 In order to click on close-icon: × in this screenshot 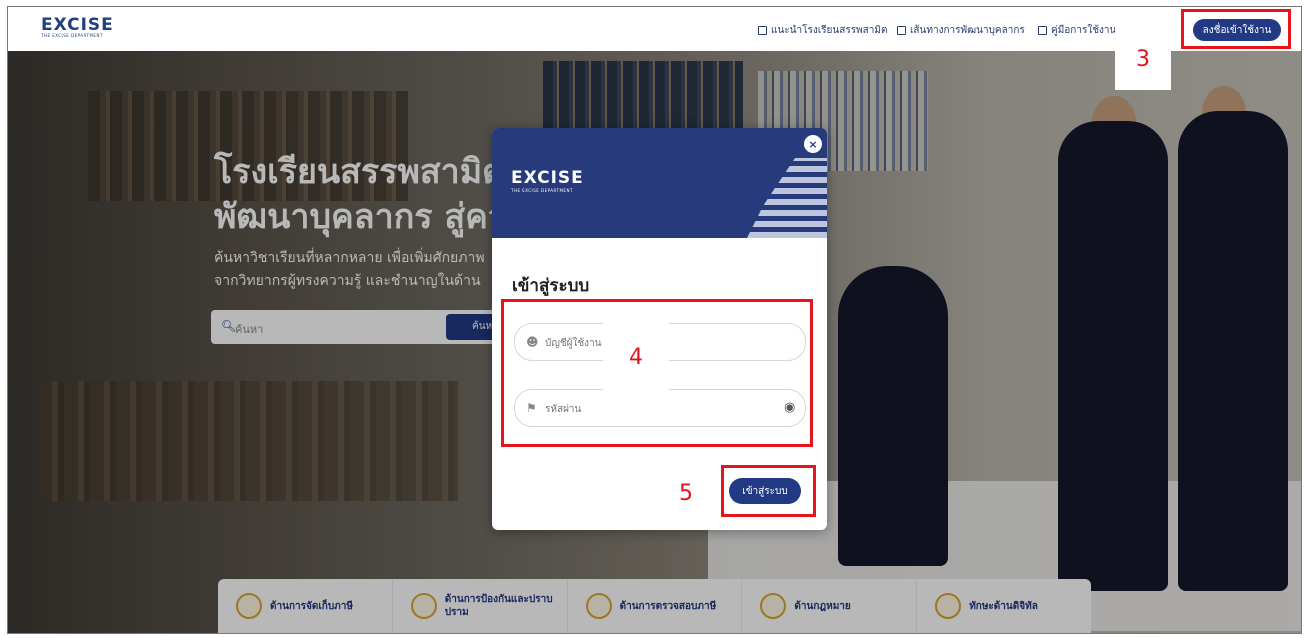, I will do `click(813, 144)`.